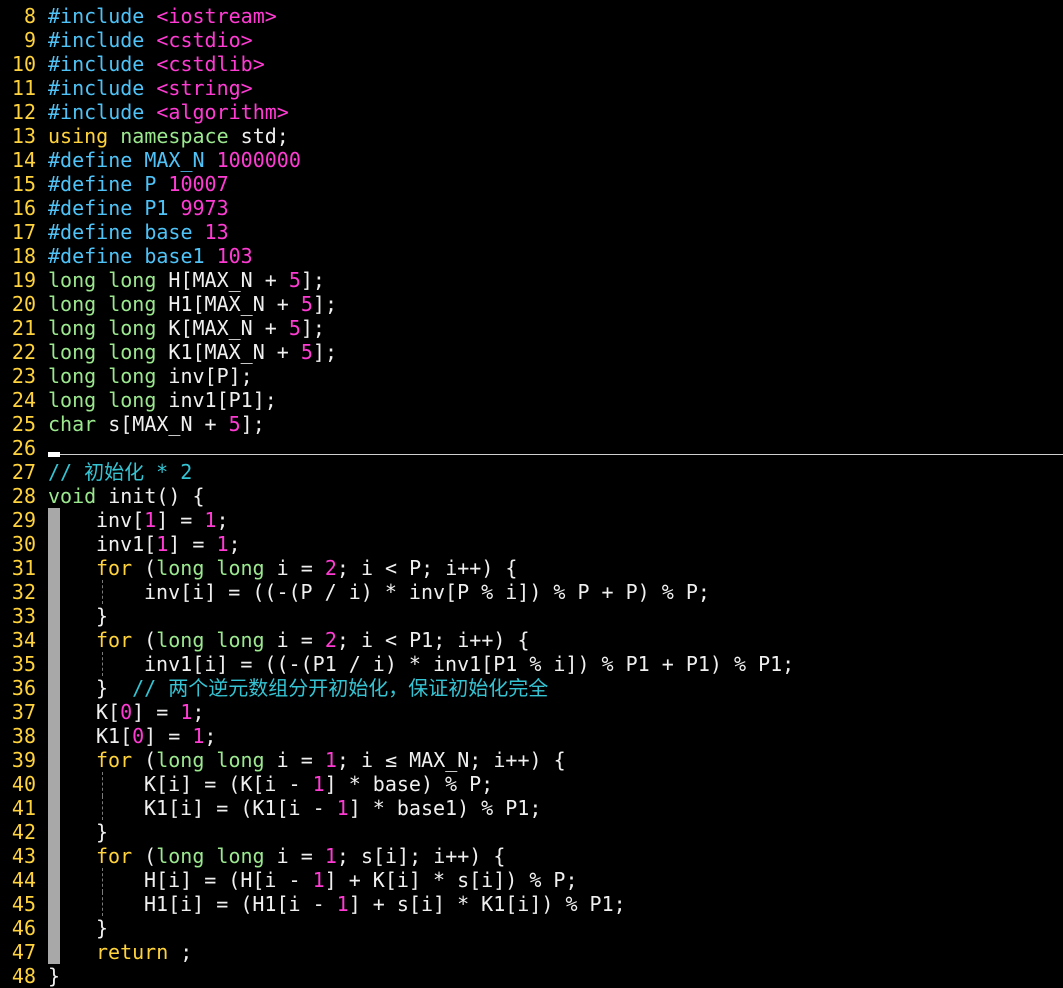 This screenshot has width=1063, height=988. I want to click on code-token: inv[P];, so click(204, 376).